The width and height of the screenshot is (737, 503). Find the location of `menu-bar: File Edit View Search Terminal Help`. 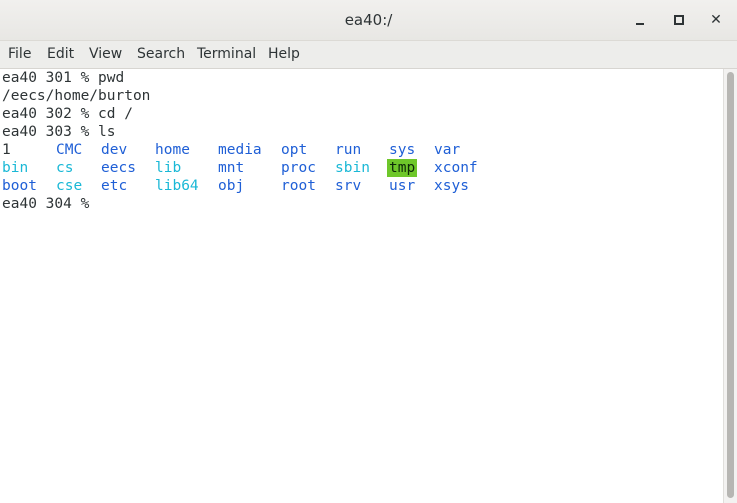

menu-bar: File Edit View Search Terminal Help is located at coordinates (368, 55).